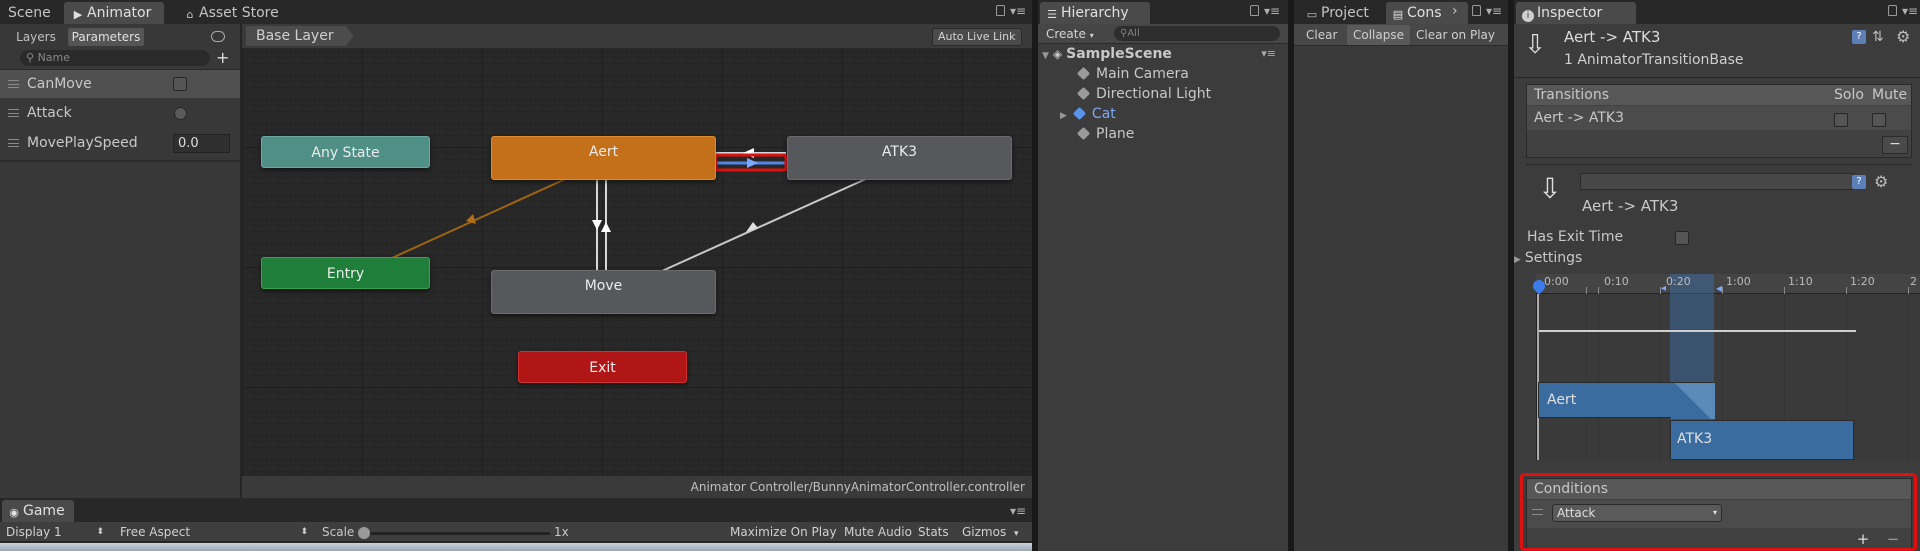 The height and width of the screenshot is (551, 1920). Describe the element at coordinates (120, 84) in the screenshot. I see `parameter-row-canmove: CanMove` at that location.